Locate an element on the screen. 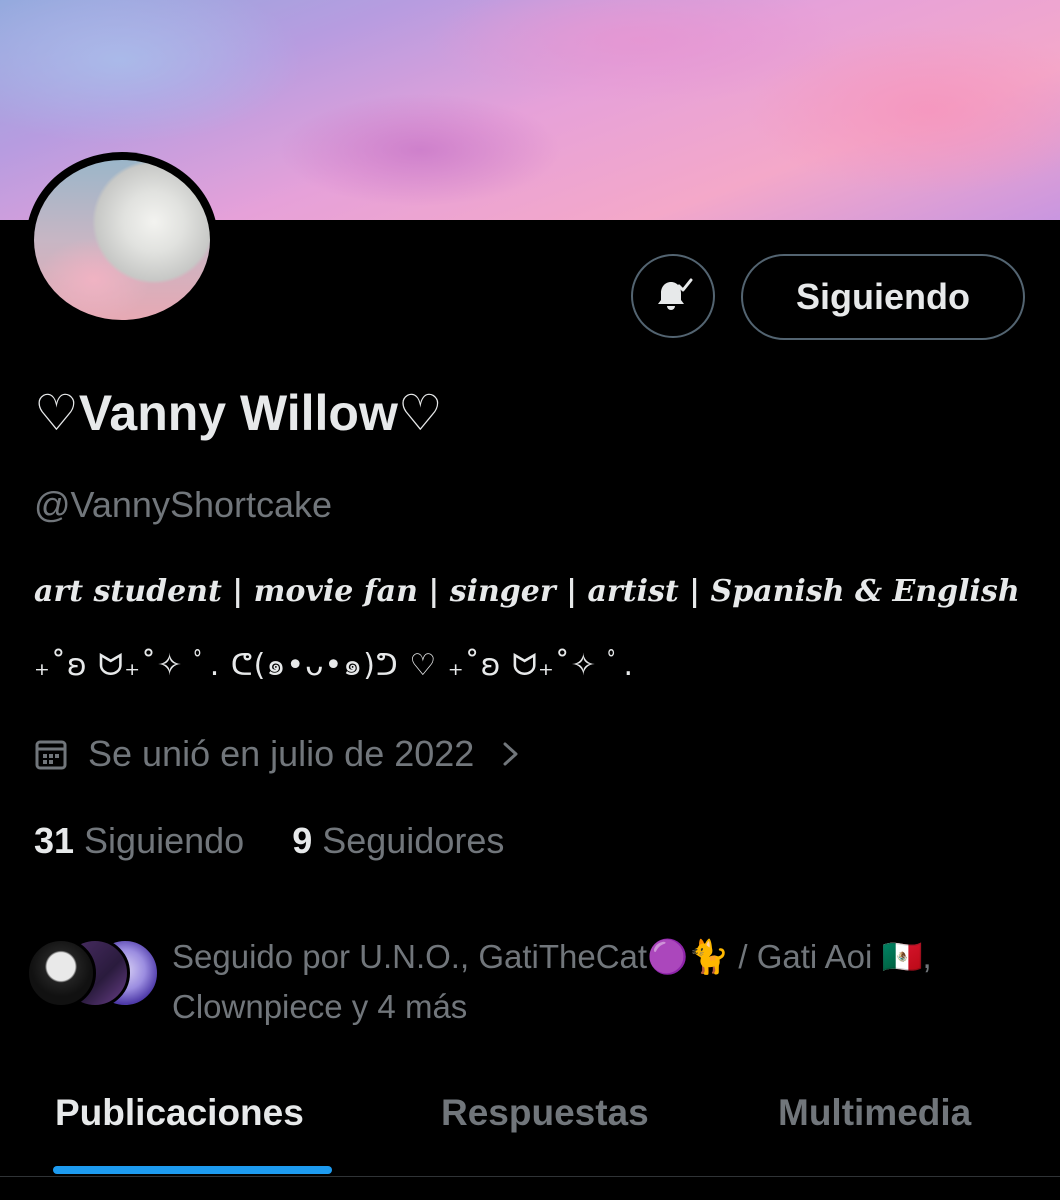 The height and width of the screenshot is (1200, 1060). followed-by-avatars is located at coordinates (93, 974).